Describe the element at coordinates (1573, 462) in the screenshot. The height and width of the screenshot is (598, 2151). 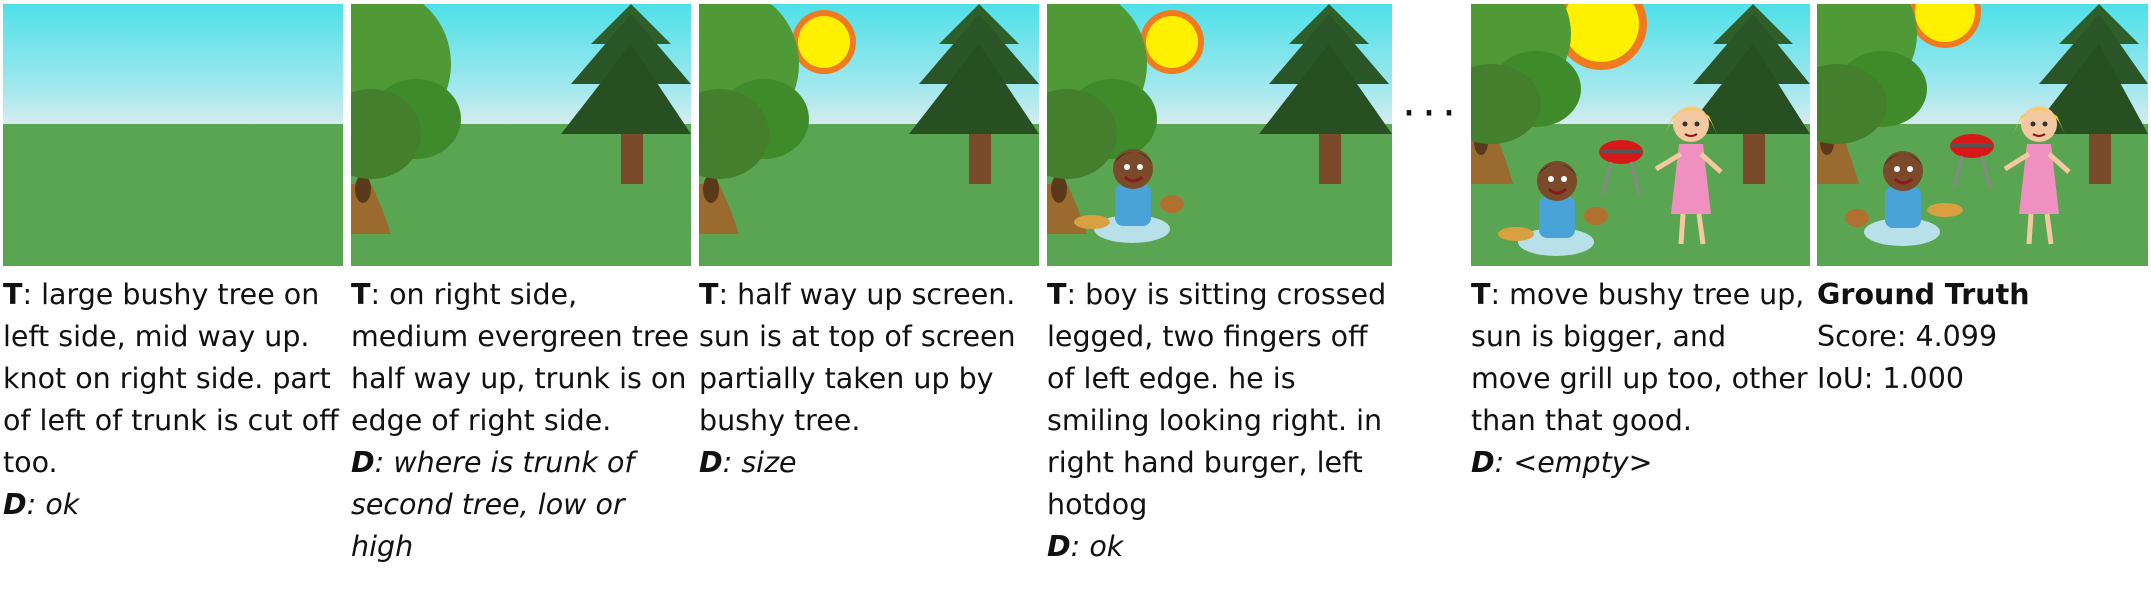
I see `drawer-text: : <empty>` at that location.